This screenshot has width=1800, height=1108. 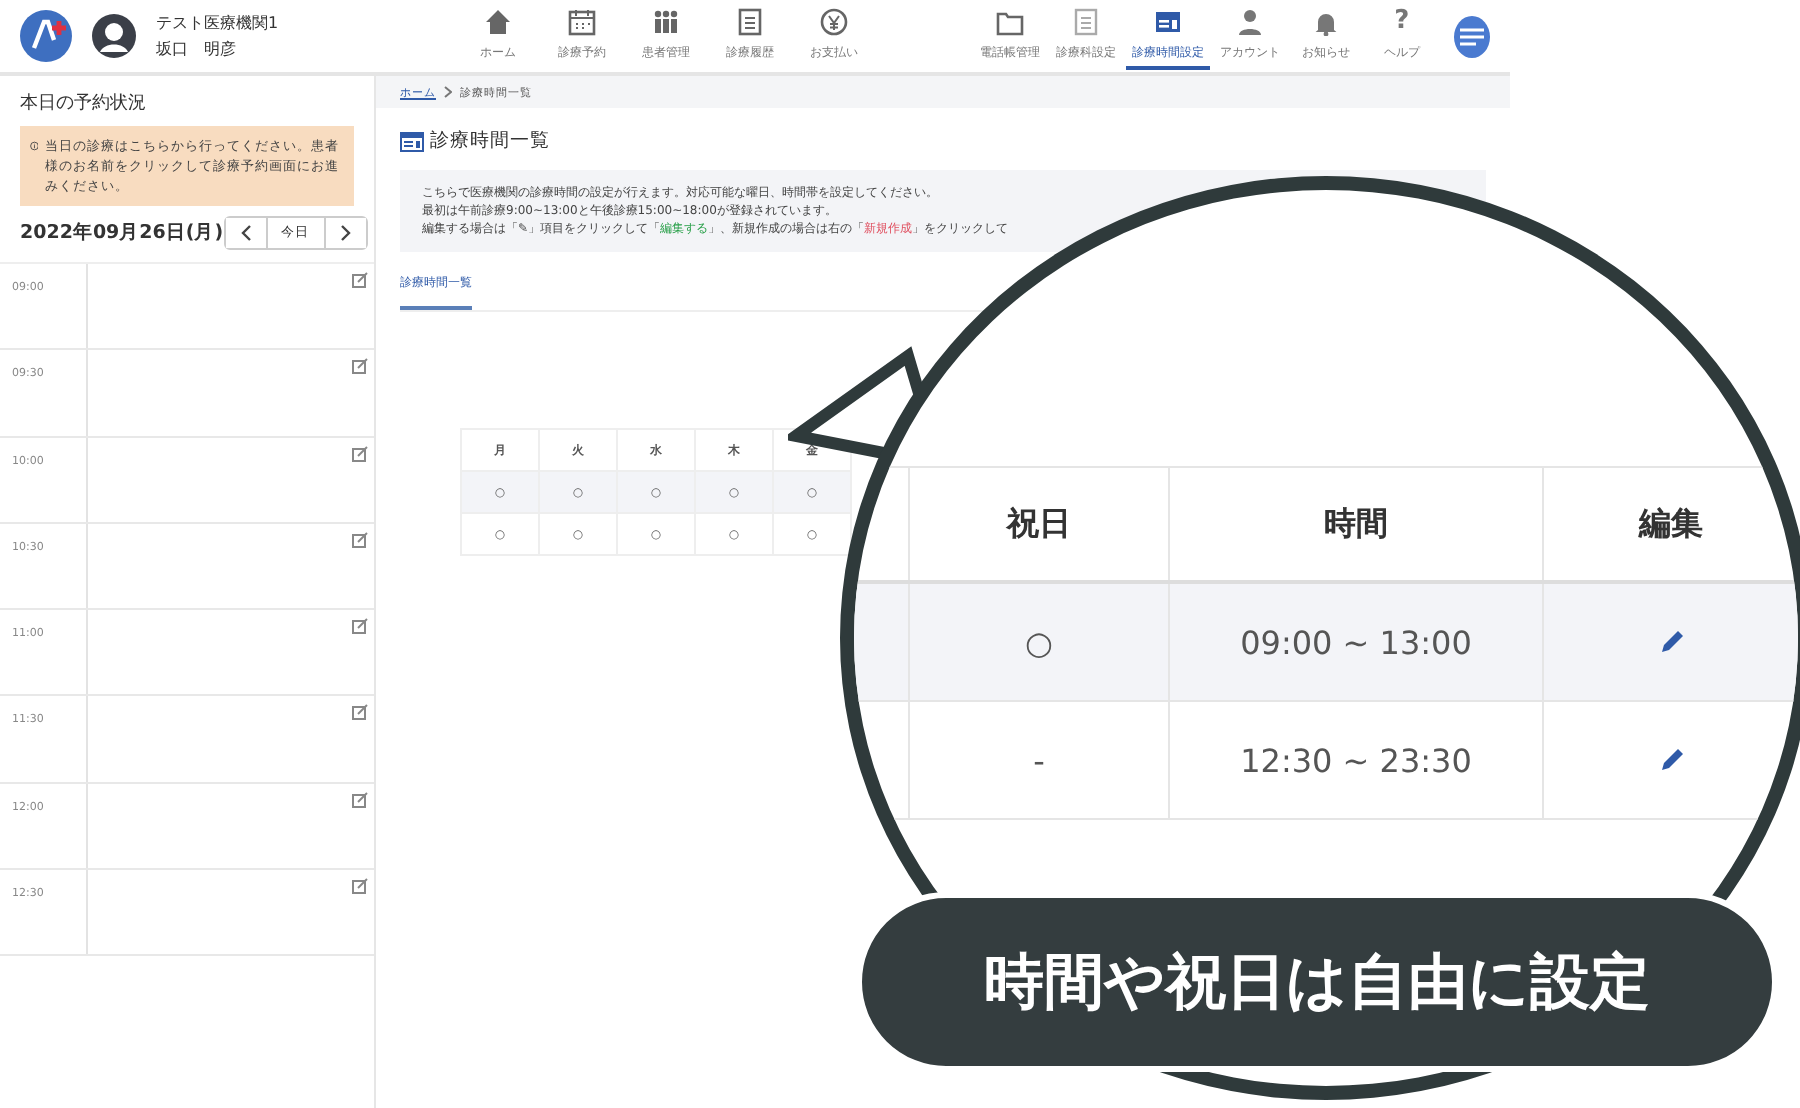 What do you see at coordinates (245, 233) in the screenshot?
I see `chevron-left-icon` at bounding box center [245, 233].